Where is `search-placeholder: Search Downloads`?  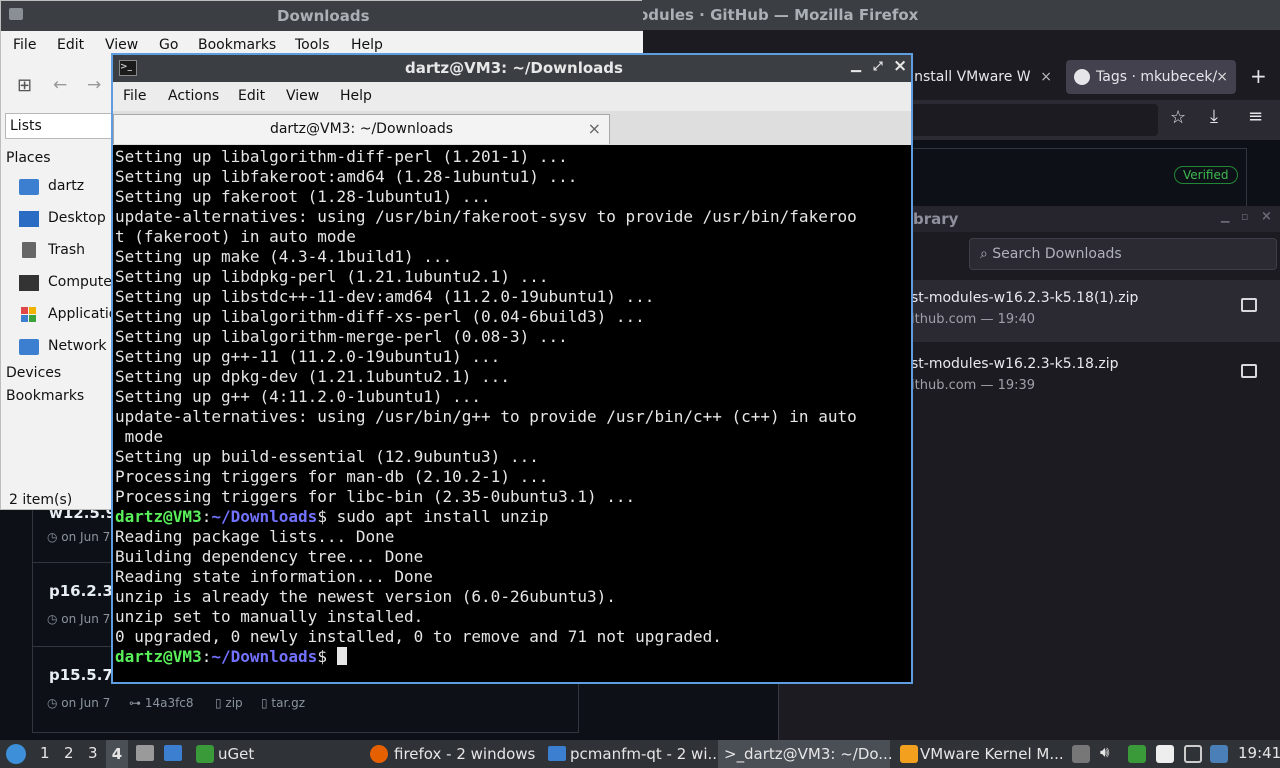 search-placeholder: Search Downloads is located at coordinates (1057, 254).